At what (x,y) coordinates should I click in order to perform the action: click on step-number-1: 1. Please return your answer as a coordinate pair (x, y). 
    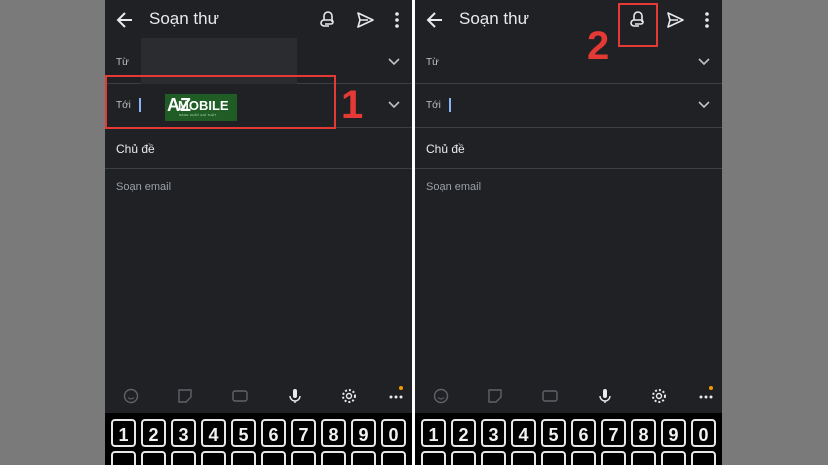
    Looking at the image, I should click on (352, 105).